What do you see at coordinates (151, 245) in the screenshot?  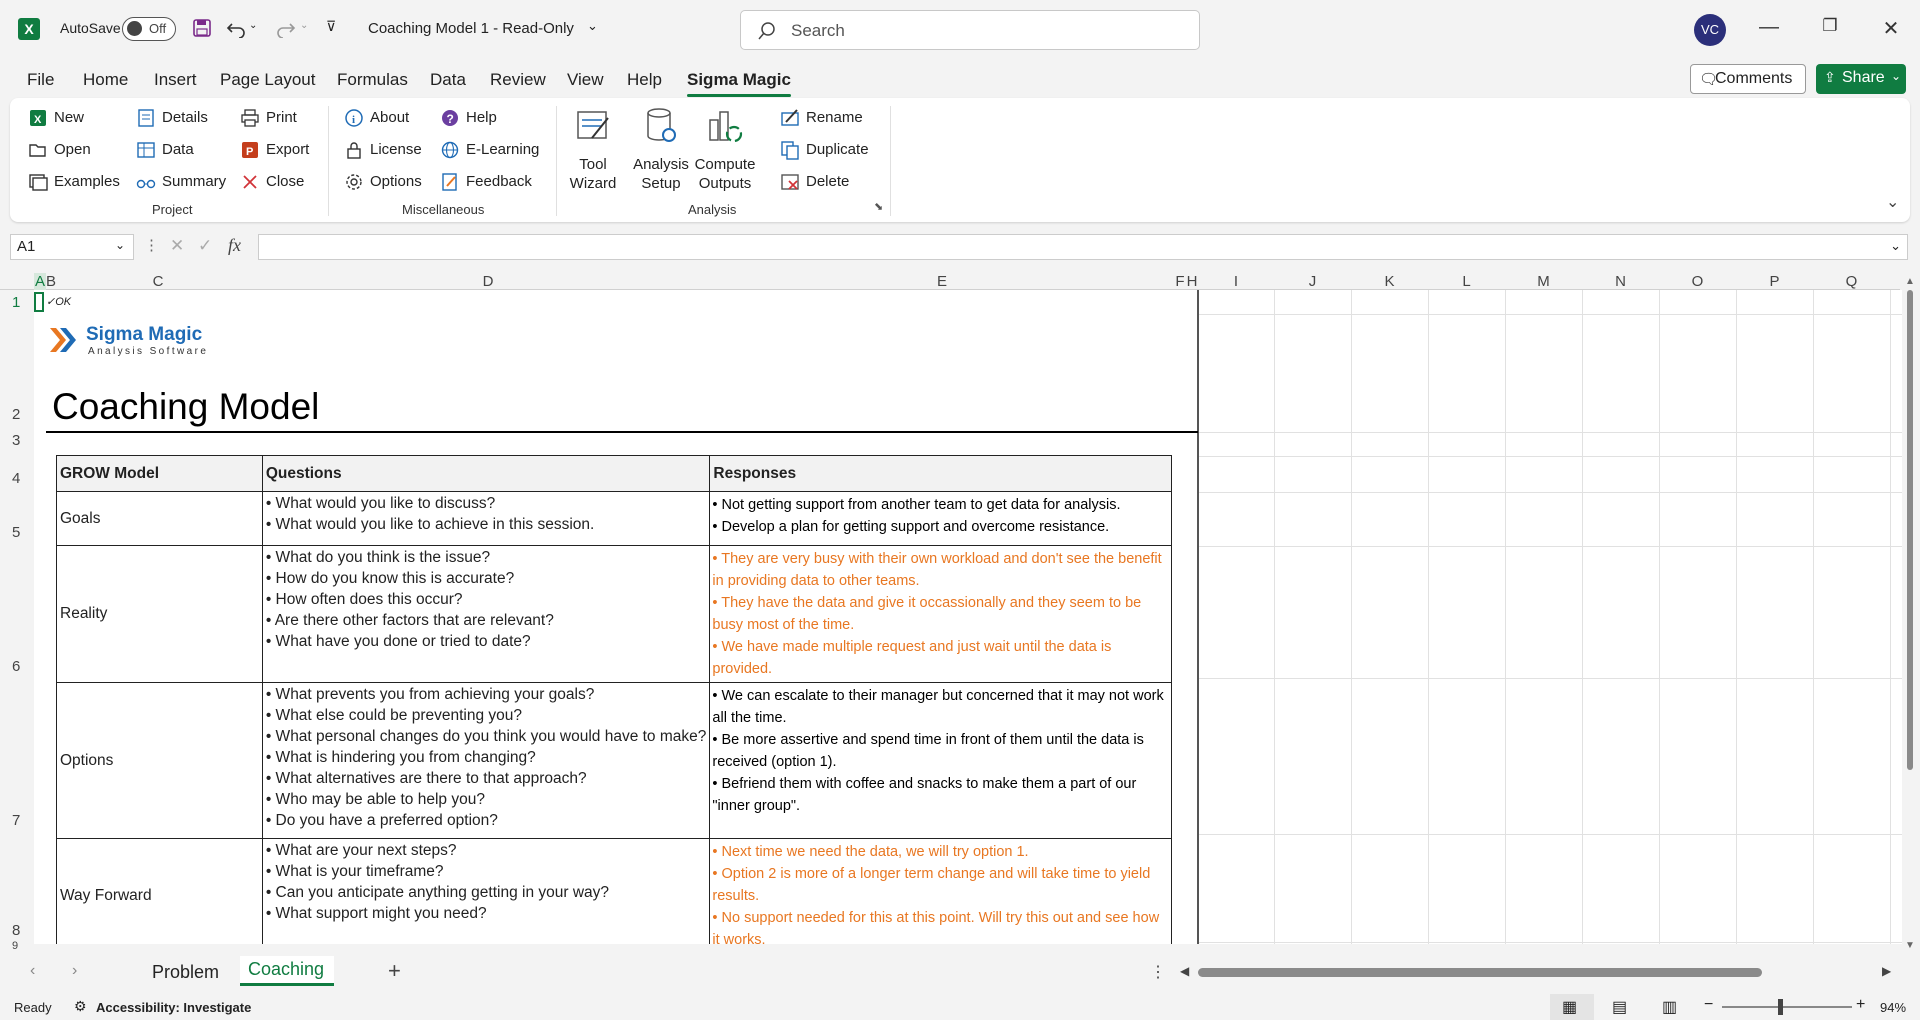 I see `more-options-icon: ⋮` at bounding box center [151, 245].